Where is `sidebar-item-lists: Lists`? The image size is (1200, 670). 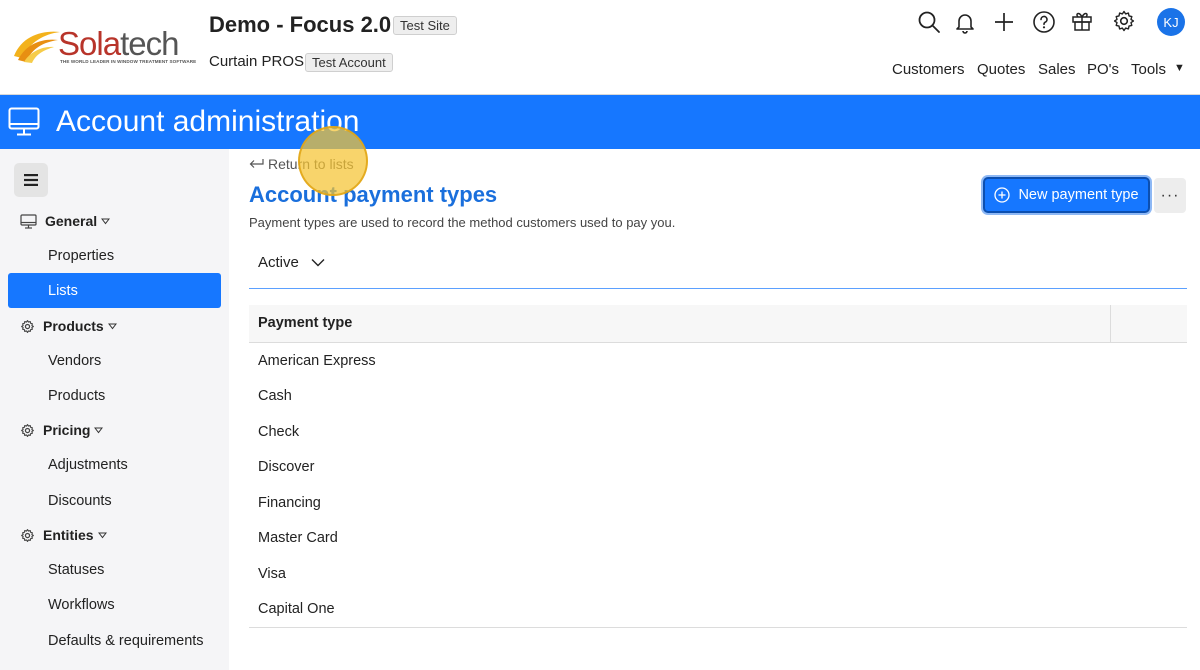 sidebar-item-lists: Lists is located at coordinates (114, 290).